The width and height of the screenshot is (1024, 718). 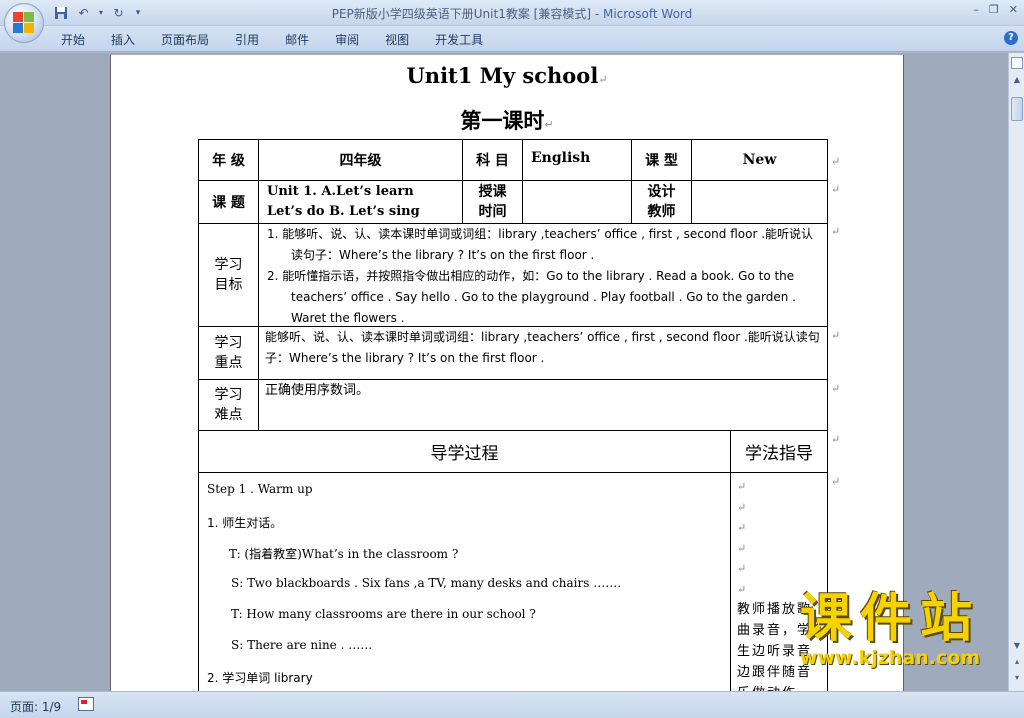 What do you see at coordinates (245, 523) in the screenshot?
I see `process-line-2: 1. 师生对话。` at bounding box center [245, 523].